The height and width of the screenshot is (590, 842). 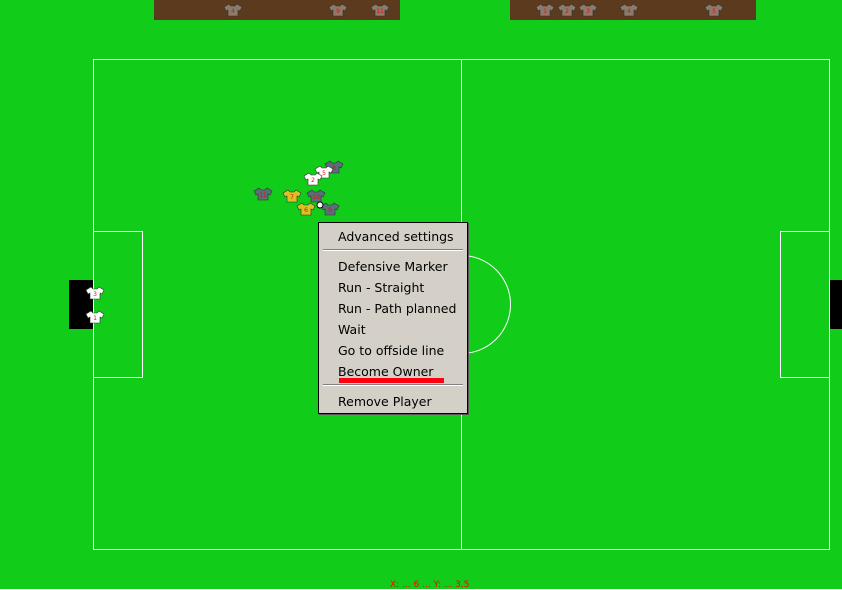 What do you see at coordinates (396, 237) in the screenshot?
I see `menu-item-advanced-settings: Advanced settings` at bounding box center [396, 237].